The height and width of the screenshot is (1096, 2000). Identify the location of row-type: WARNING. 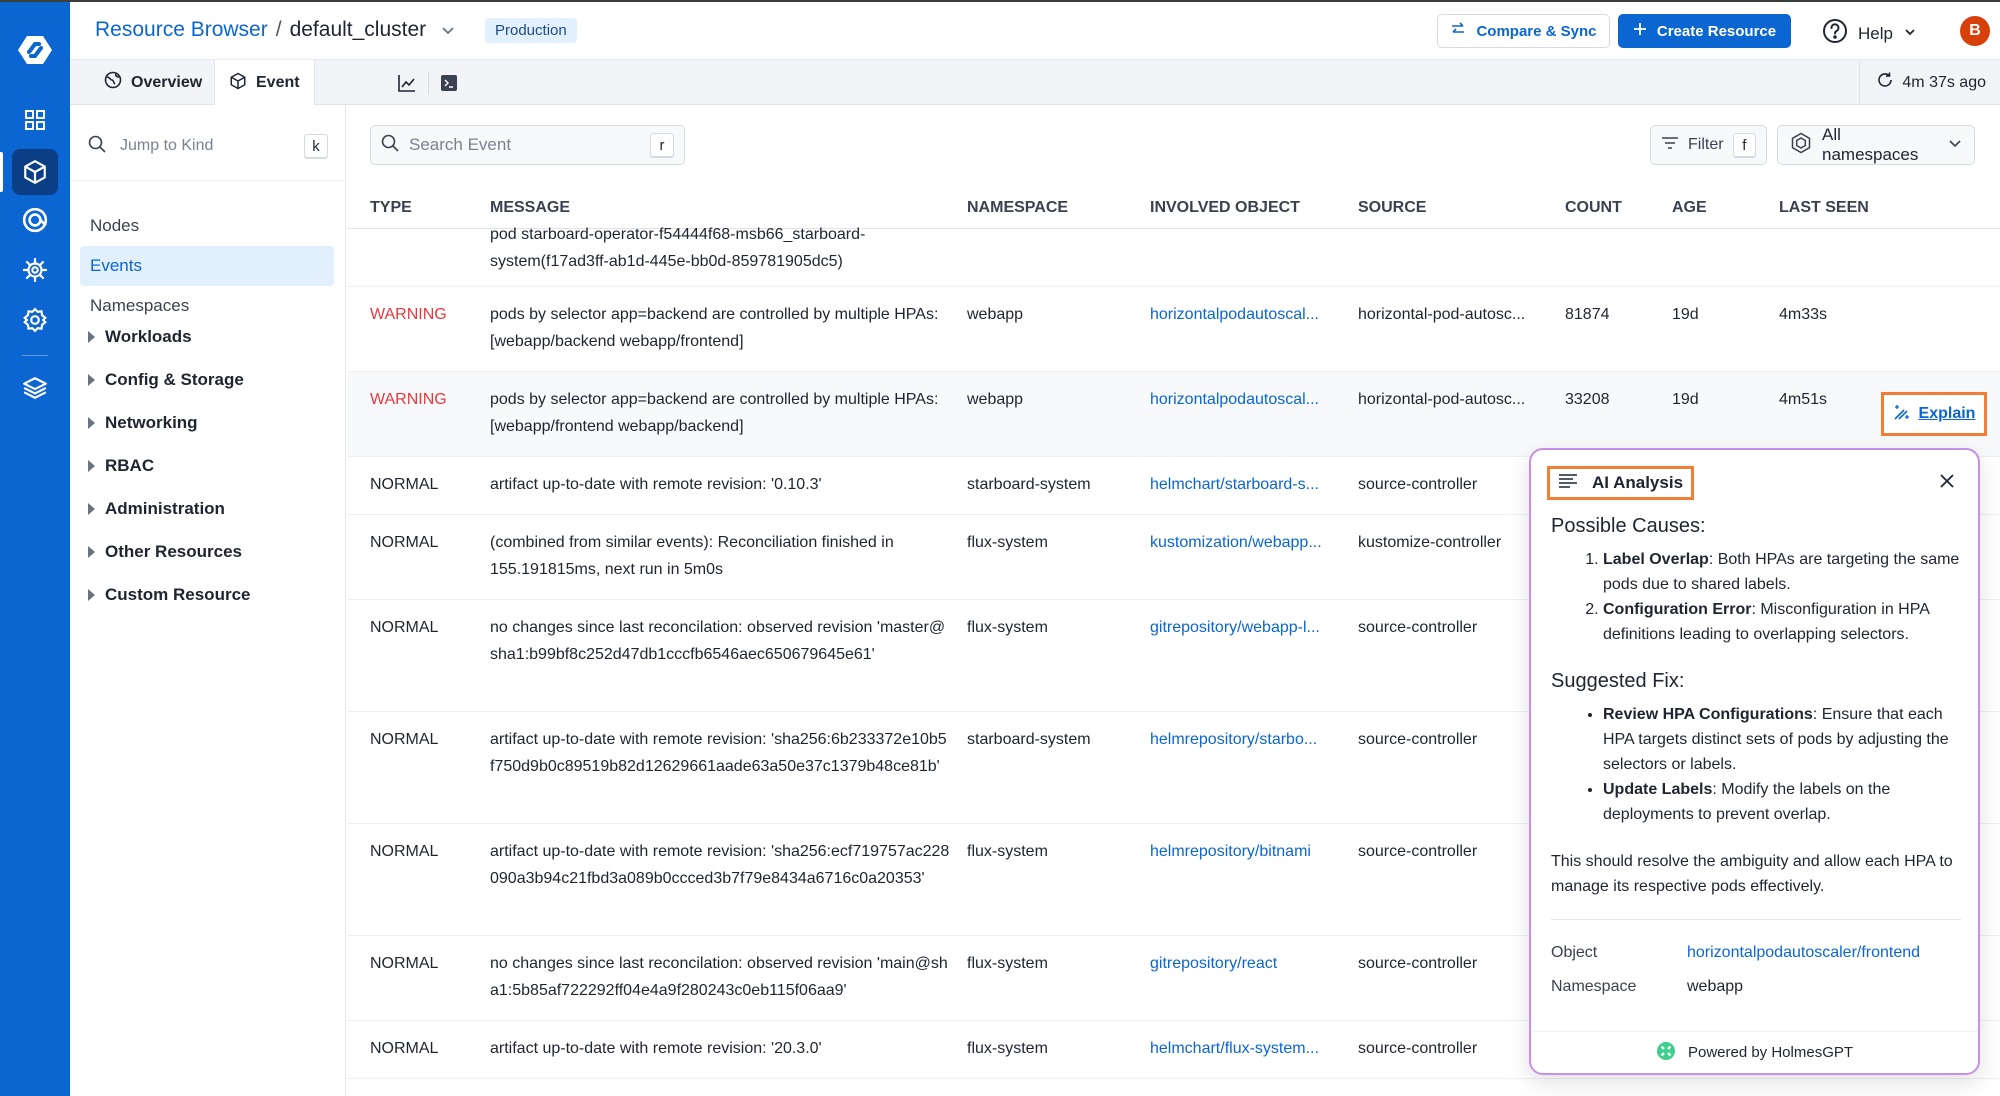
(408, 399).